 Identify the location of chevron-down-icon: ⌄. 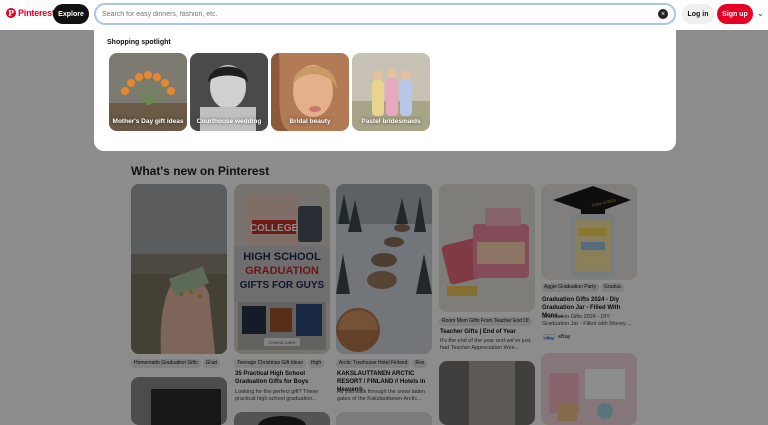
(760, 13).